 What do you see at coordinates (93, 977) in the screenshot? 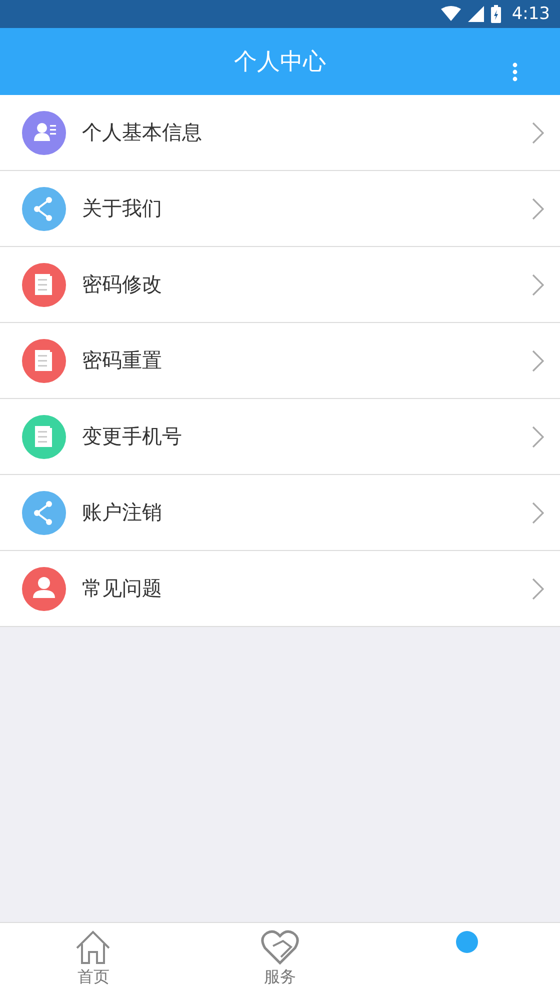
I see `tab-label: 首页` at bounding box center [93, 977].